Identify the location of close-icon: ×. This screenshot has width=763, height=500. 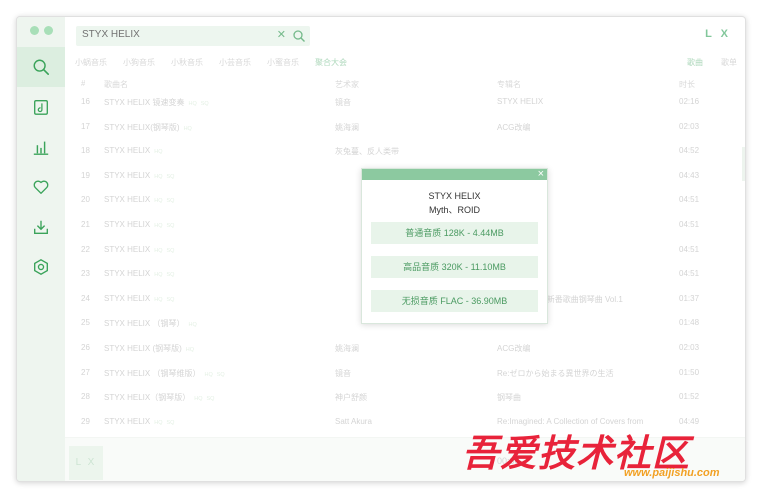
(541, 174).